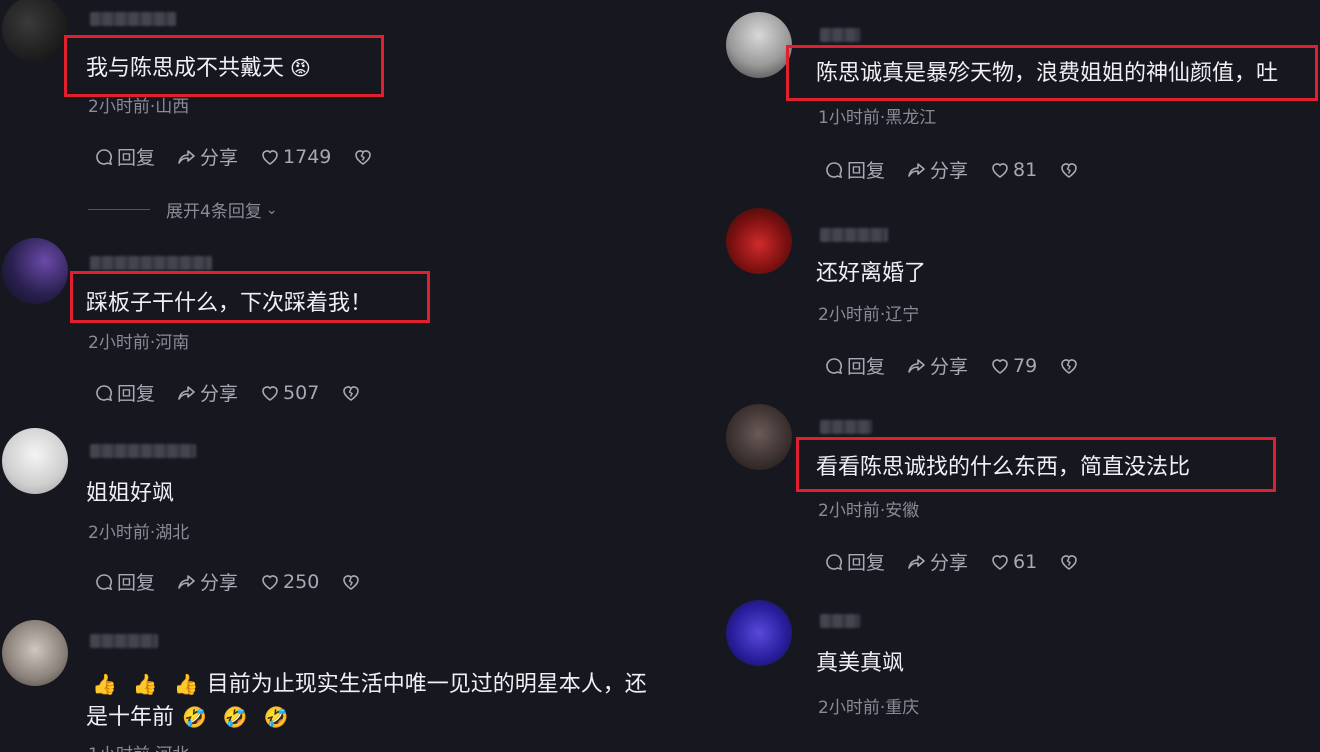 The height and width of the screenshot is (752, 1320). What do you see at coordinates (300, 68) in the screenshot?
I see `angry-emoji-icon: 😡` at bounding box center [300, 68].